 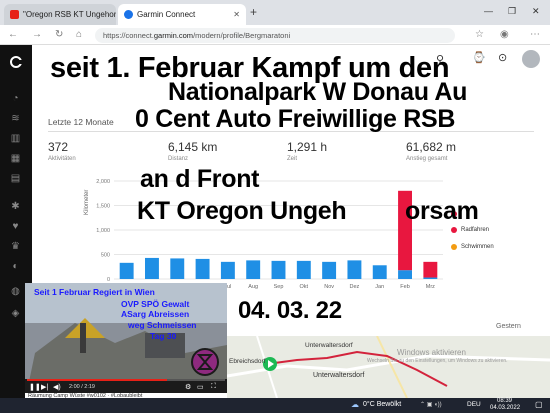 What do you see at coordinates (502, 57) in the screenshot?
I see `watch-icon: ⊙` at bounding box center [502, 57].